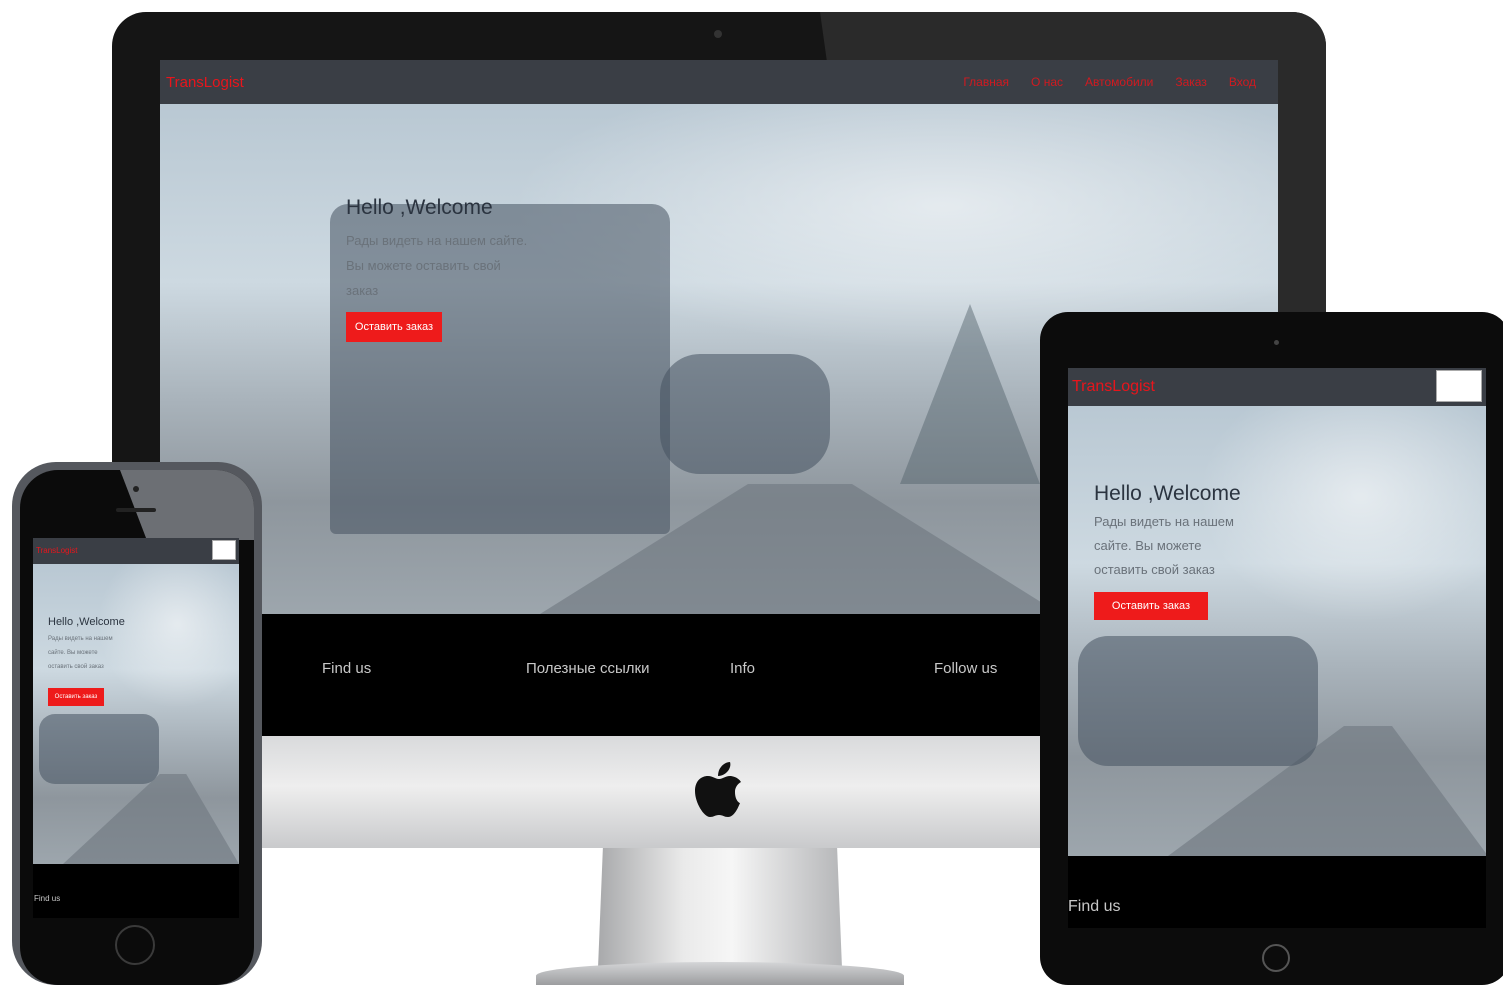  I want to click on phone-hero-title: Hello ,Welcome, so click(86, 622).